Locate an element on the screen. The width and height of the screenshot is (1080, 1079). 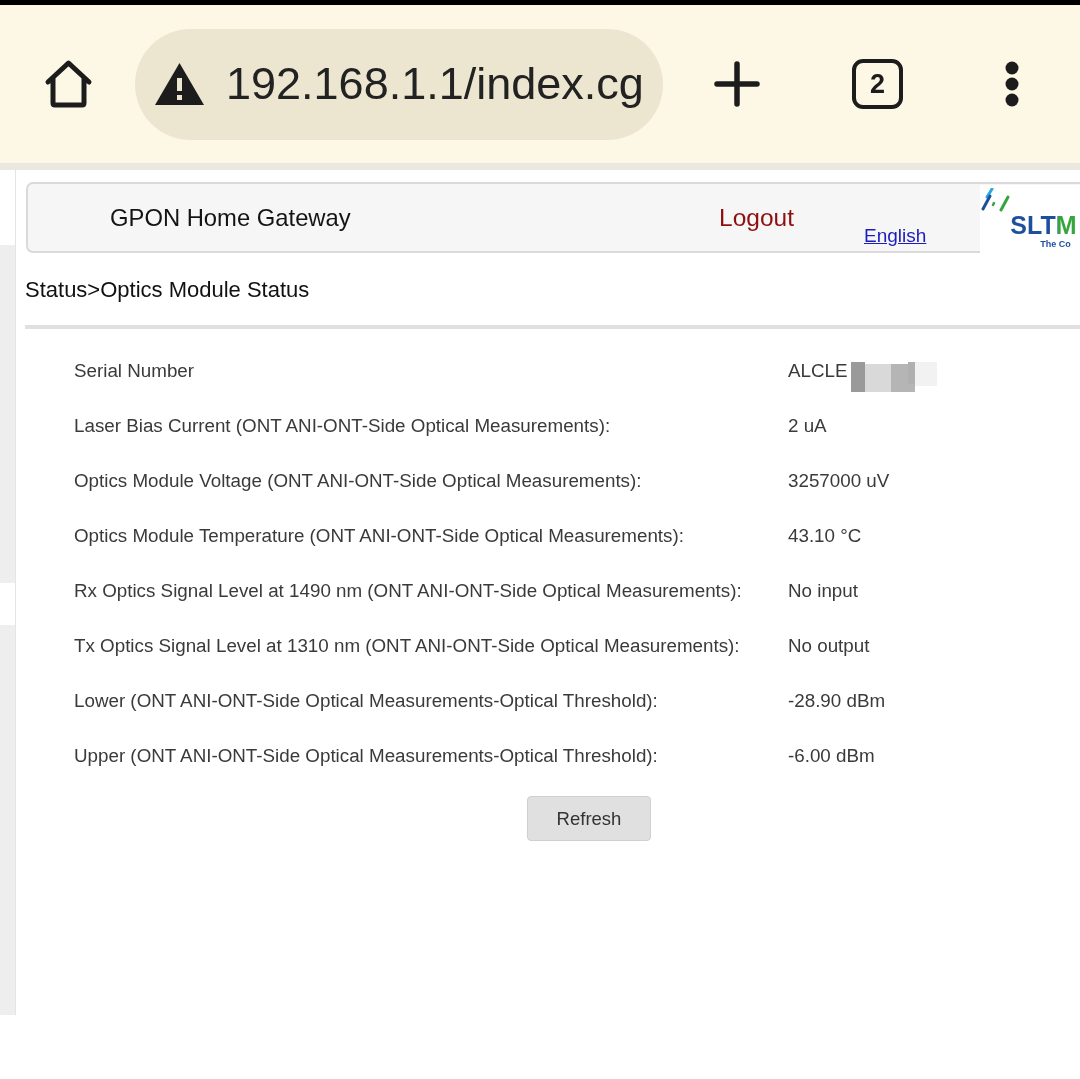
field-value: 2 uA is located at coordinates (807, 425).